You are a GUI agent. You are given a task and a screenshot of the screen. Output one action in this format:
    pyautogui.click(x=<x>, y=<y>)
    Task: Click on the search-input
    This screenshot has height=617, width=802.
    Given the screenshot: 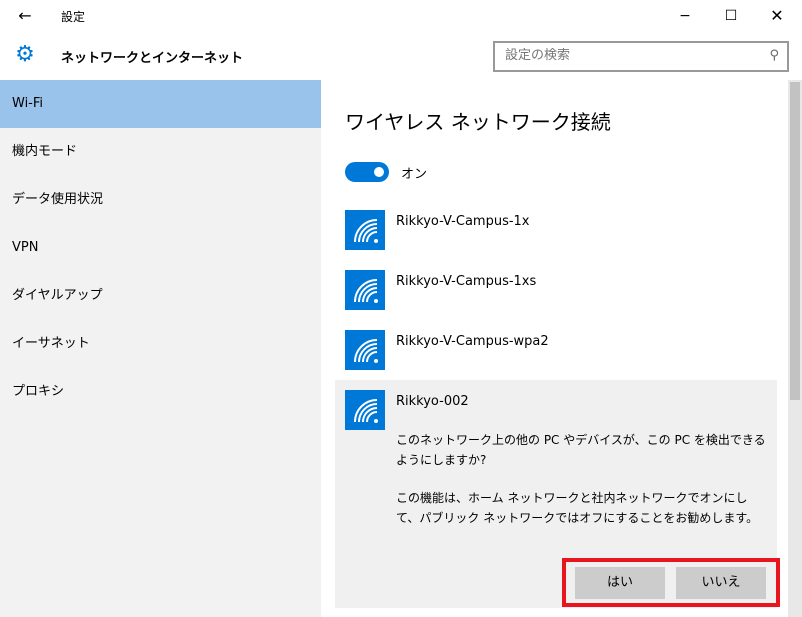 What is the action you would take?
    pyautogui.click(x=630, y=55)
    